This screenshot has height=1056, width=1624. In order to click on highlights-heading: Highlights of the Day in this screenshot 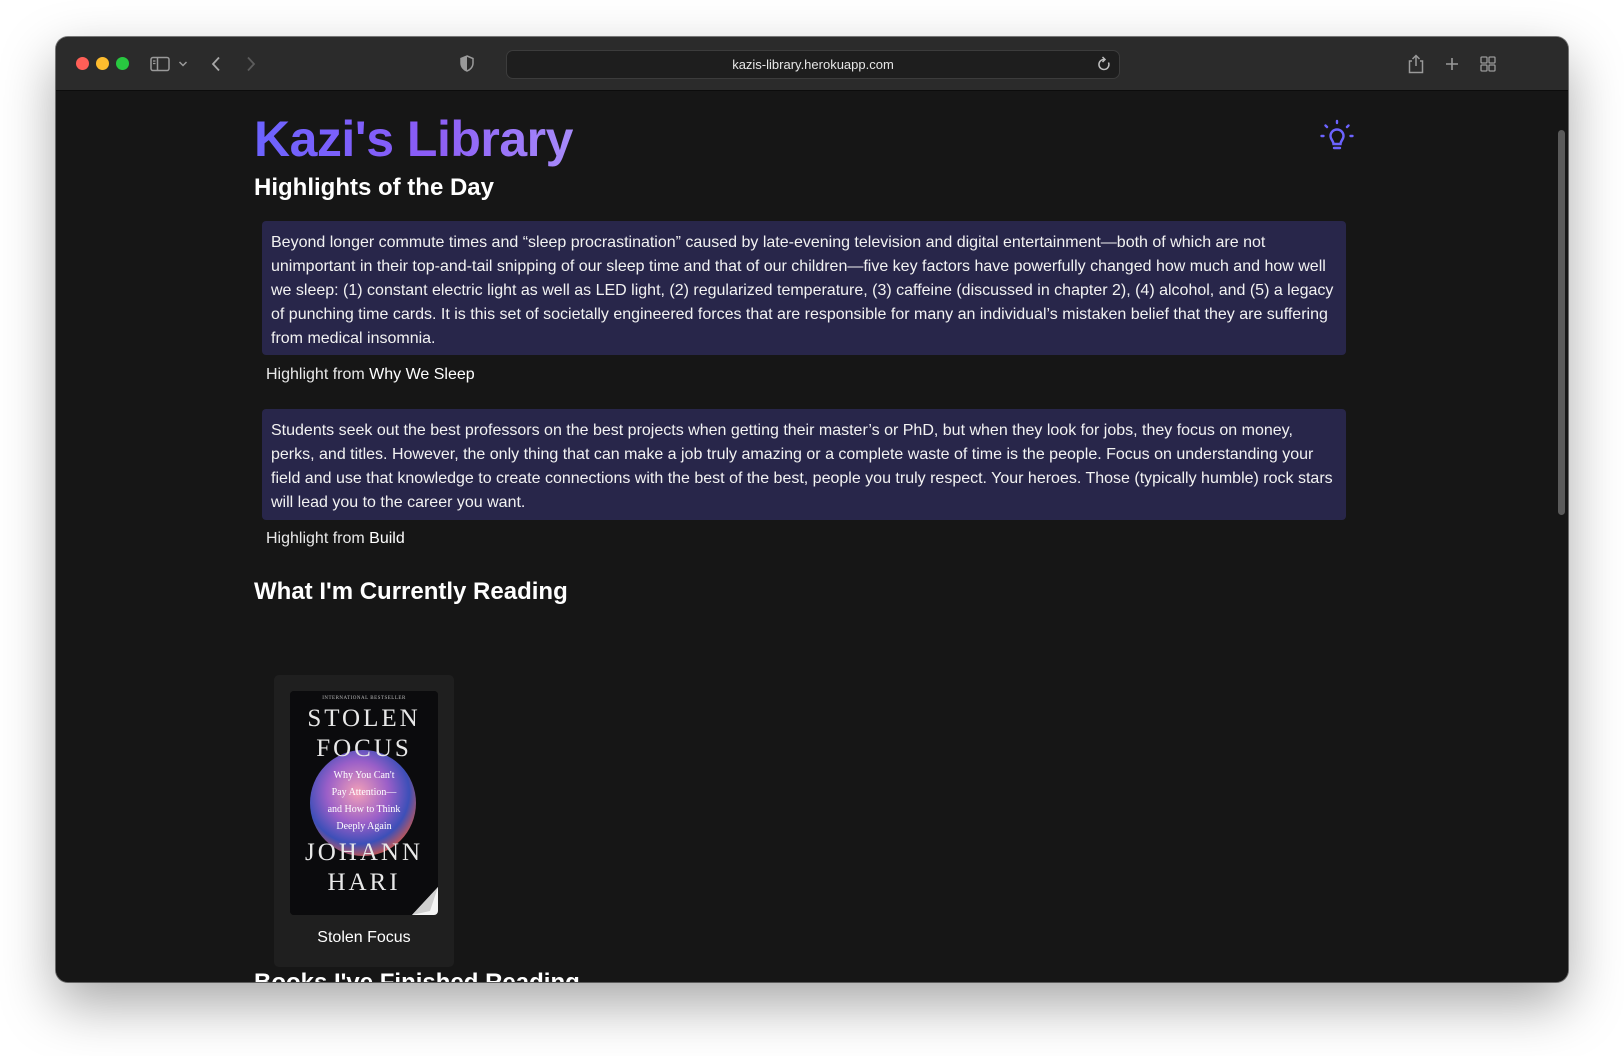, I will do `click(374, 187)`.